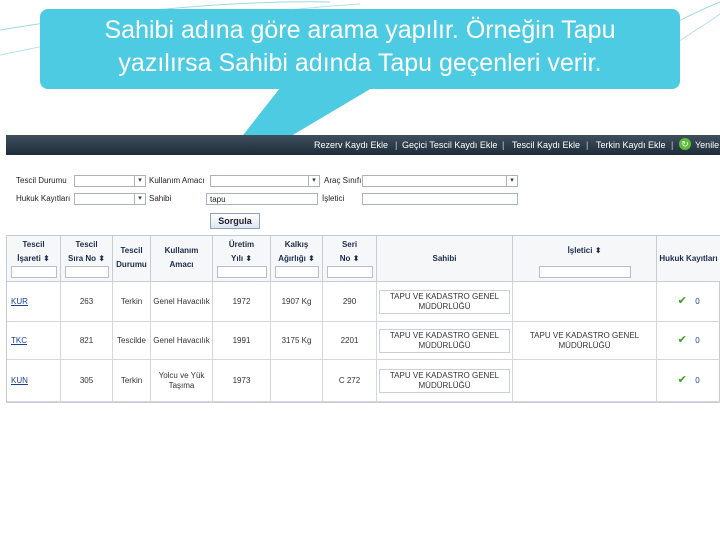  What do you see at coordinates (132, 259) in the screenshot?
I see `header-registration-status: Tescil Durumu` at bounding box center [132, 259].